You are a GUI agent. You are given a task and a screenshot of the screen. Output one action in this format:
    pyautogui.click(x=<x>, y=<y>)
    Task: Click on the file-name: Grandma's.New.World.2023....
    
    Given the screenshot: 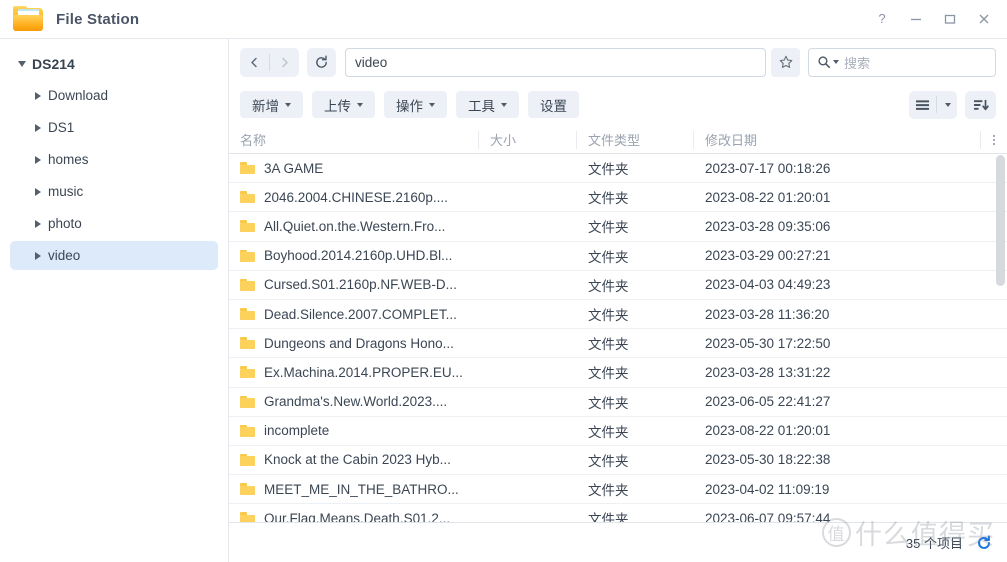 What is the action you would take?
    pyautogui.click(x=356, y=402)
    